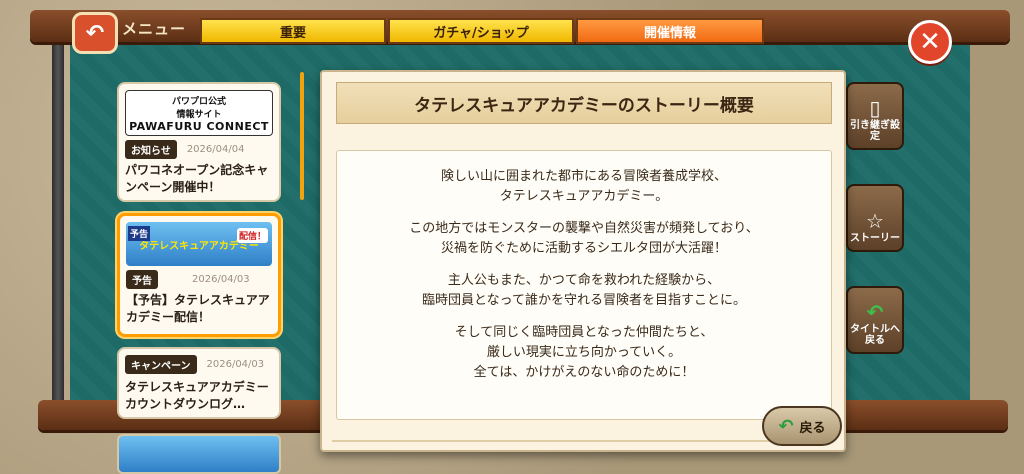 This screenshot has height=474, width=1024. Describe the element at coordinates (875, 221) in the screenshot. I see `book-icon: ☆` at that location.